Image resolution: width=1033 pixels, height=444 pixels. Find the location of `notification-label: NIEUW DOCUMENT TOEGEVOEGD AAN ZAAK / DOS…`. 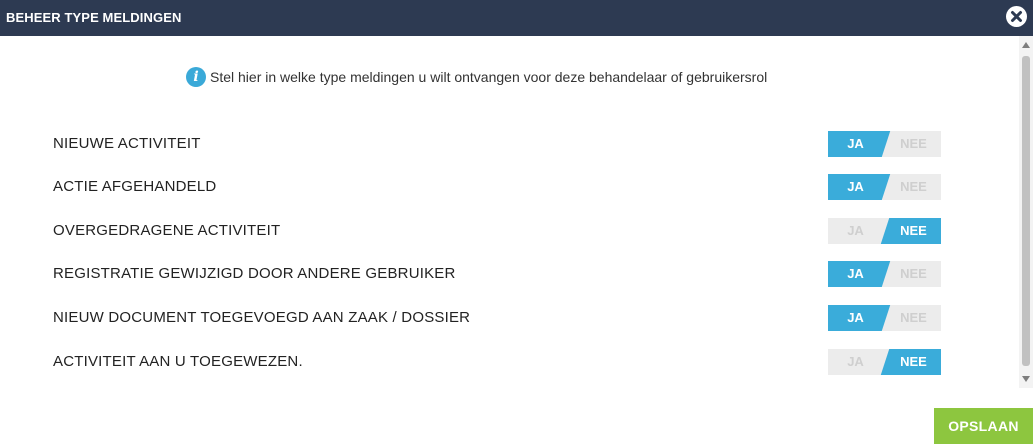

notification-label: NIEUW DOCUMENT TOEGEVOEGD AAN ZAAK / DOS… is located at coordinates (262, 317).